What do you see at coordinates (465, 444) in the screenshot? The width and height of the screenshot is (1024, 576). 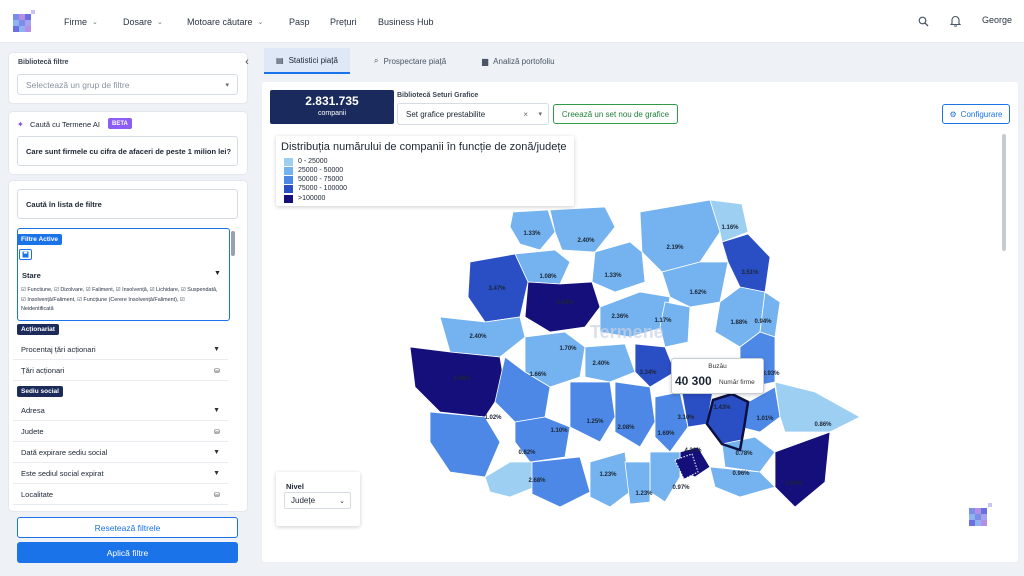 I see `county-caras` at bounding box center [465, 444].